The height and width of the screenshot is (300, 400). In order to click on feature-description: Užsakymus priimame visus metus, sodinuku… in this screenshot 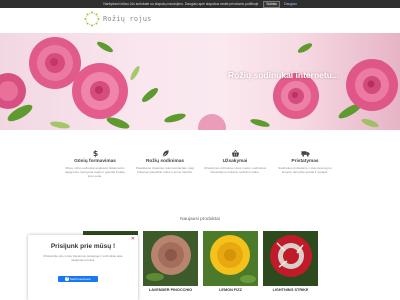, I will do `click(235, 170)`.